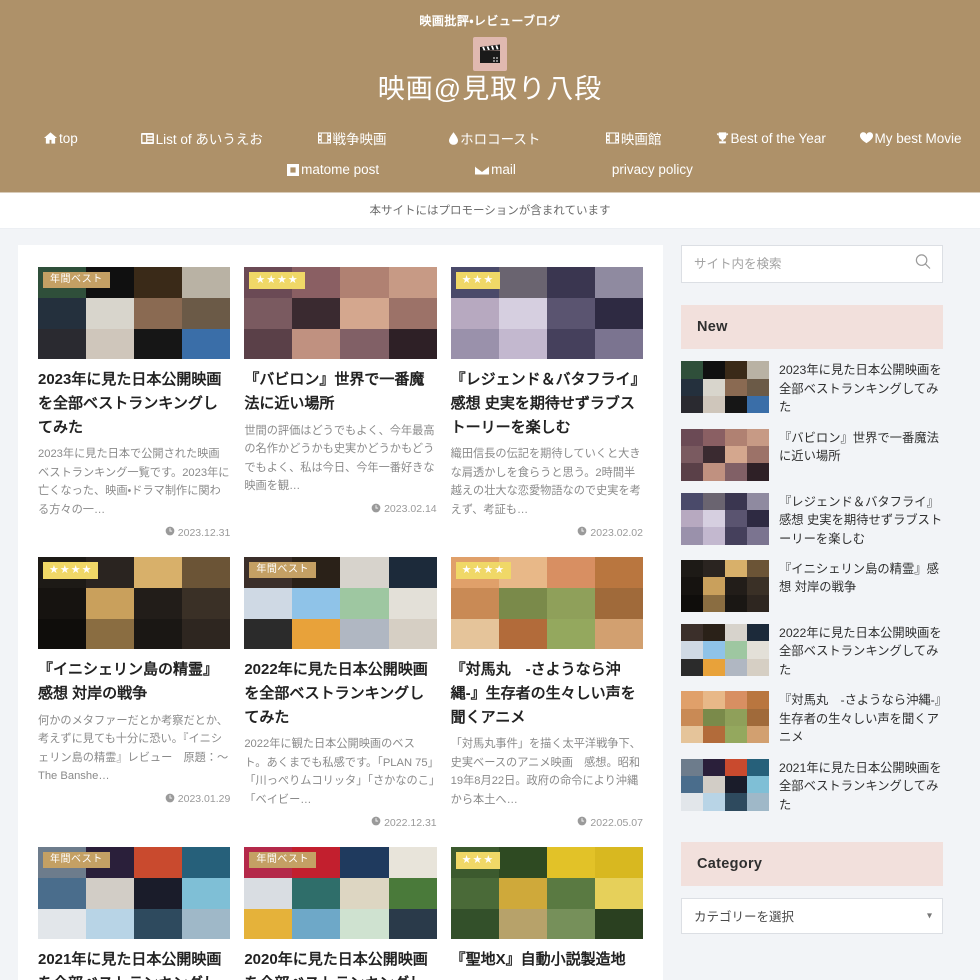 Image resolution: width=980 pixels, height=980 pixels. I want to click on new-post-title: 2022年に見た日本公開映画を全部ベストランキングしてみた, so click(861, 651).